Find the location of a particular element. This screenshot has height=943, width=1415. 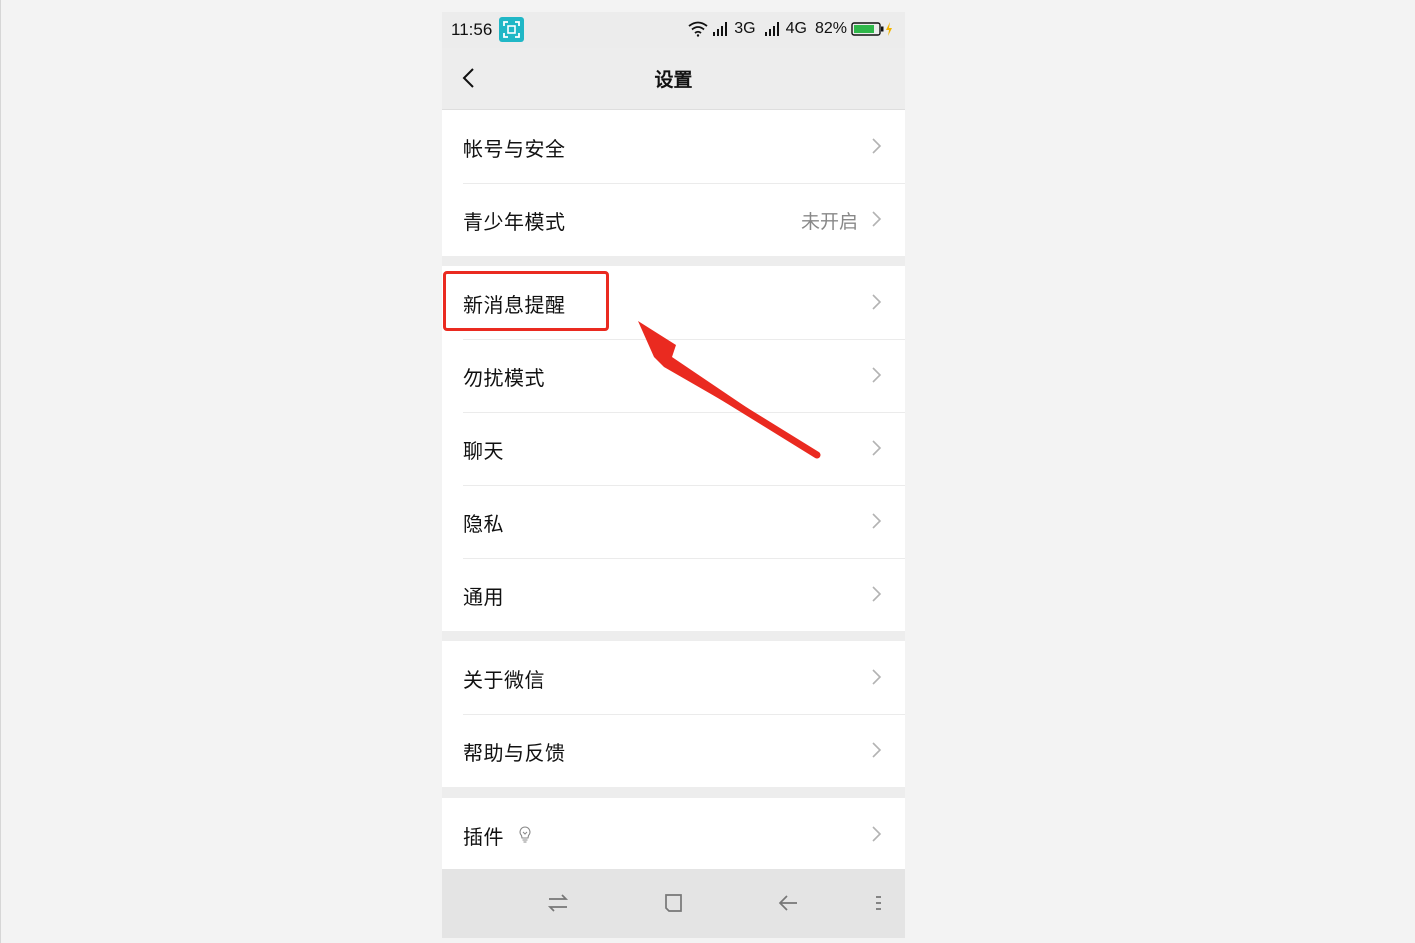

settings-item-teen-mode: 青少年模式 未开启 is located at coordinates (673, 219).